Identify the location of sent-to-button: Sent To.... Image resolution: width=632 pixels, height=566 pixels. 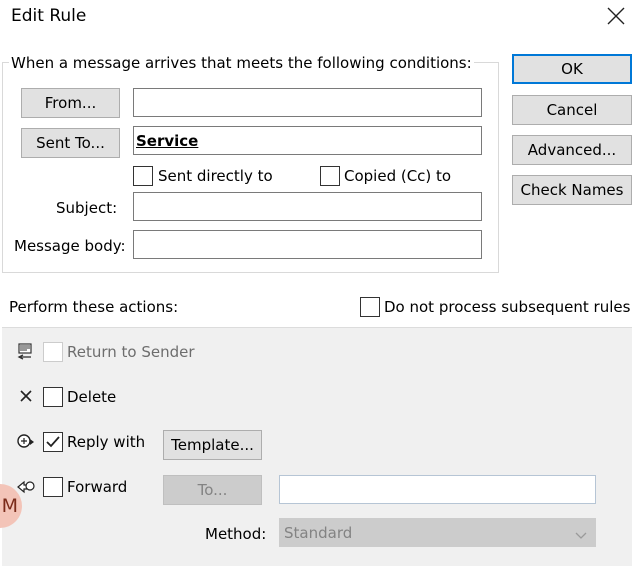
(70, 143).